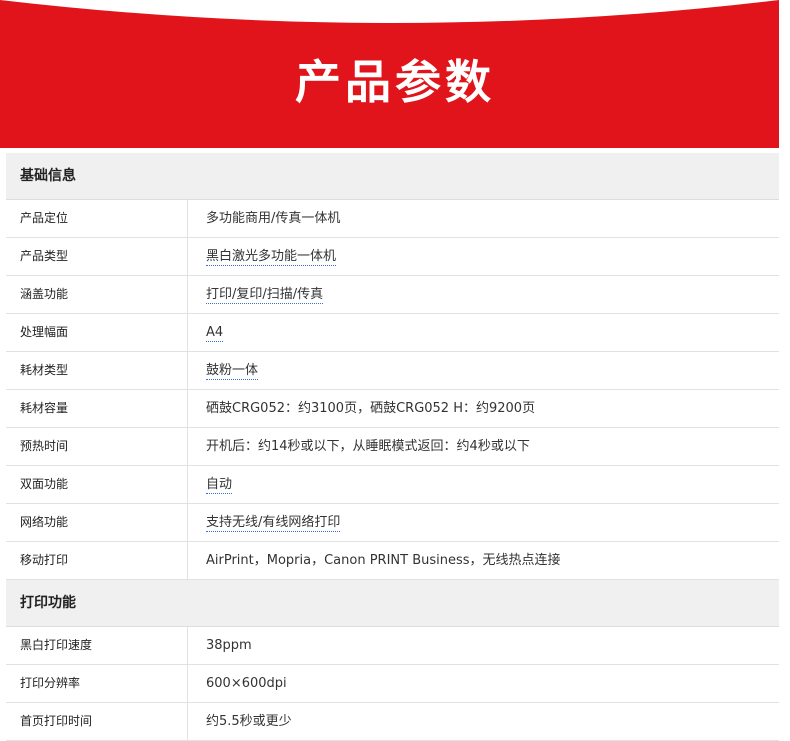 The height and width of the screenshot is (741, 790). What do you see at coordinates (483, 256) in the screenshot?
I see `row-value: 黑白激光多功能一体机` at bounding box center [483, 256].